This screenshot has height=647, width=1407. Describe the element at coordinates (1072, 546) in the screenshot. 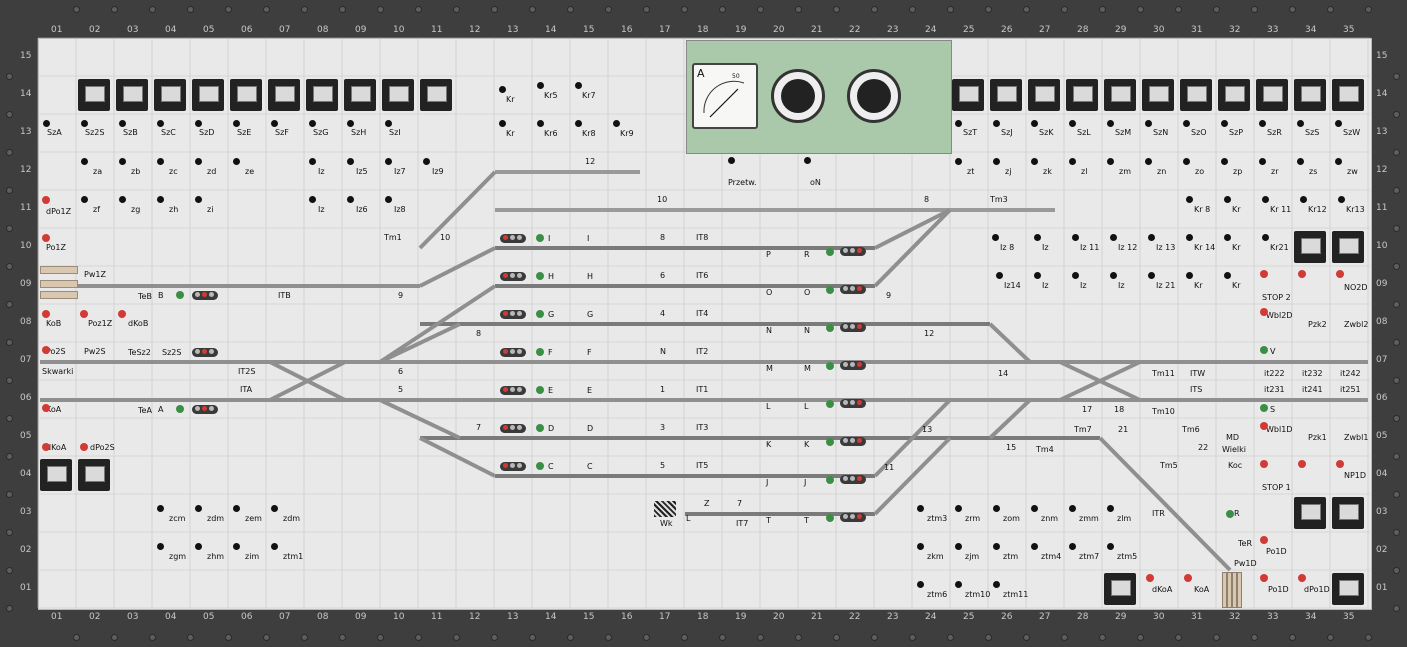

I see `bottom-lever-toggle-ztm7` at that location.